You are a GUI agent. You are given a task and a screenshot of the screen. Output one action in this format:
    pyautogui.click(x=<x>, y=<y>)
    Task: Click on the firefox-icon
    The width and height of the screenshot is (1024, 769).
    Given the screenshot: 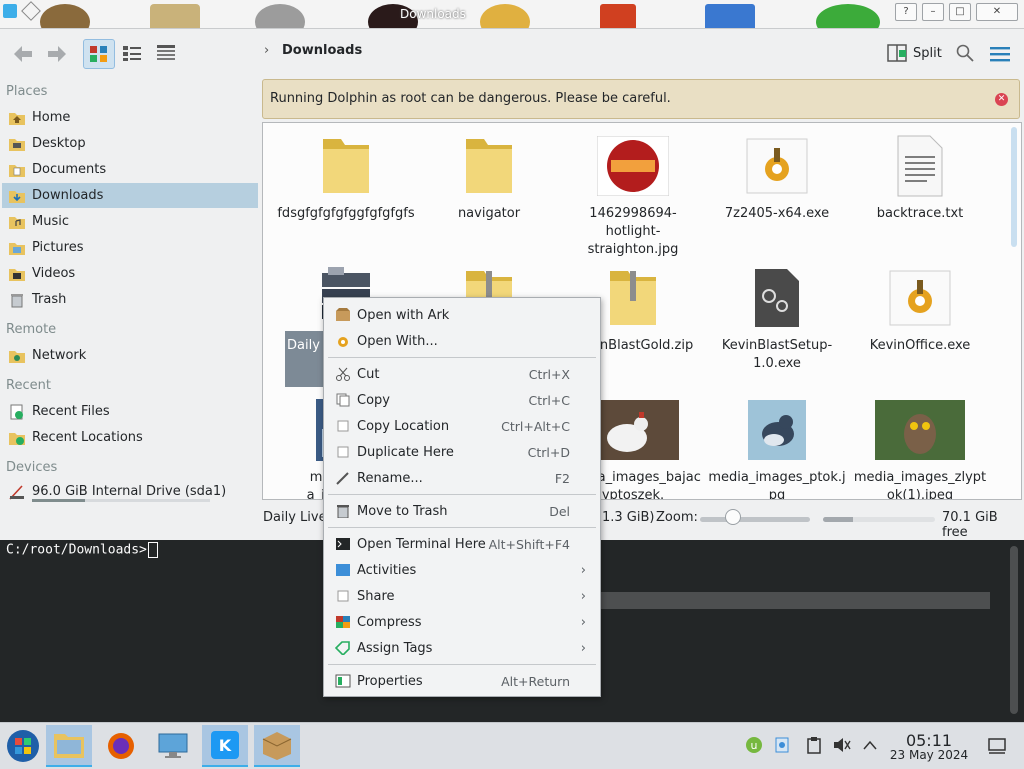 What is the action you would take?
    pyautogui.click(x=121, y=746)
    